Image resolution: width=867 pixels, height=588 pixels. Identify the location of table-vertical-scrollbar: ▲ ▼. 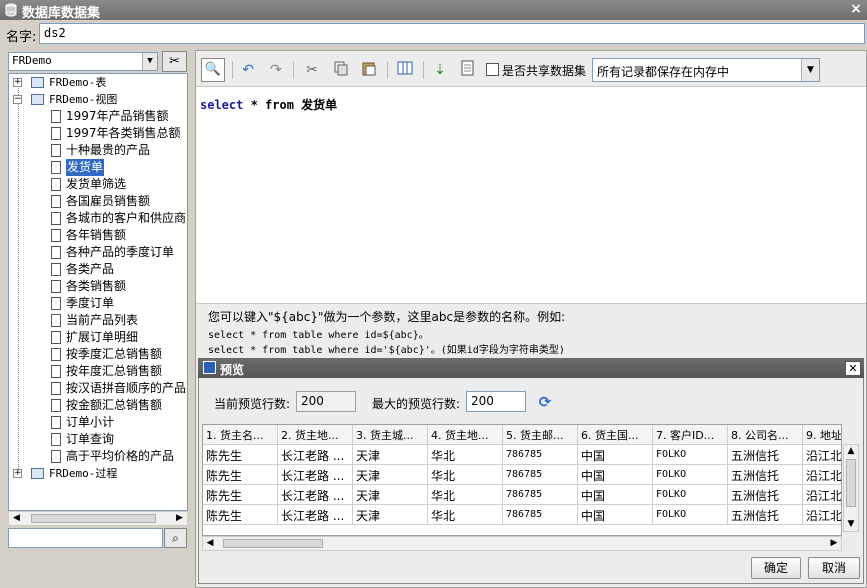
(851, 488).